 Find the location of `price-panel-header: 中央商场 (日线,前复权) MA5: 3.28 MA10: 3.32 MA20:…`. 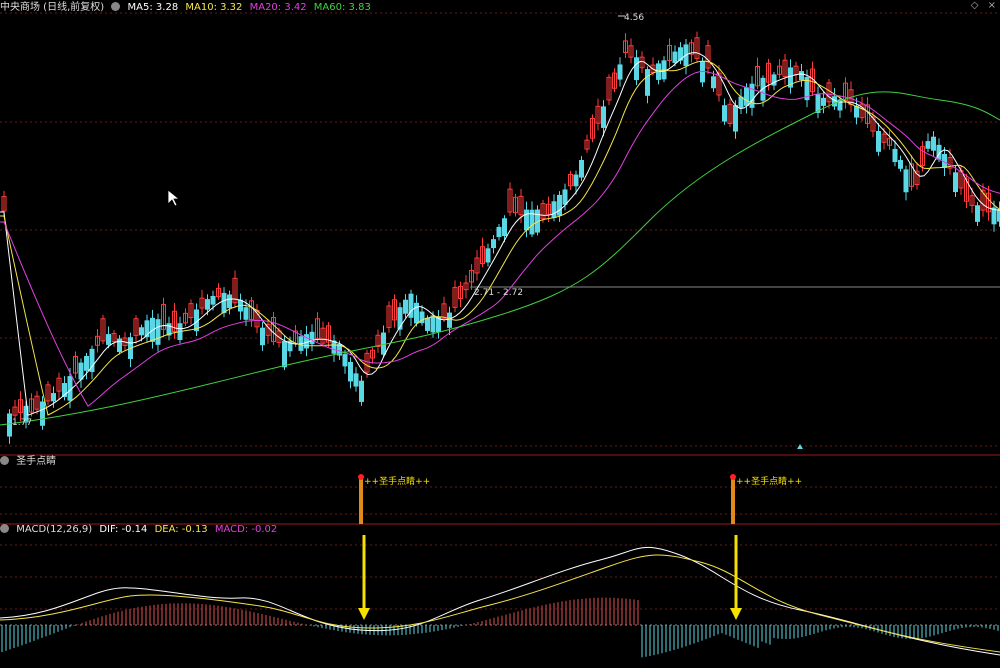

price-panel-header: 中央商场 (日线,前复权) MA5: 3.28 MA10: 3.32 MA20:… is located at coordinates (187, 8).